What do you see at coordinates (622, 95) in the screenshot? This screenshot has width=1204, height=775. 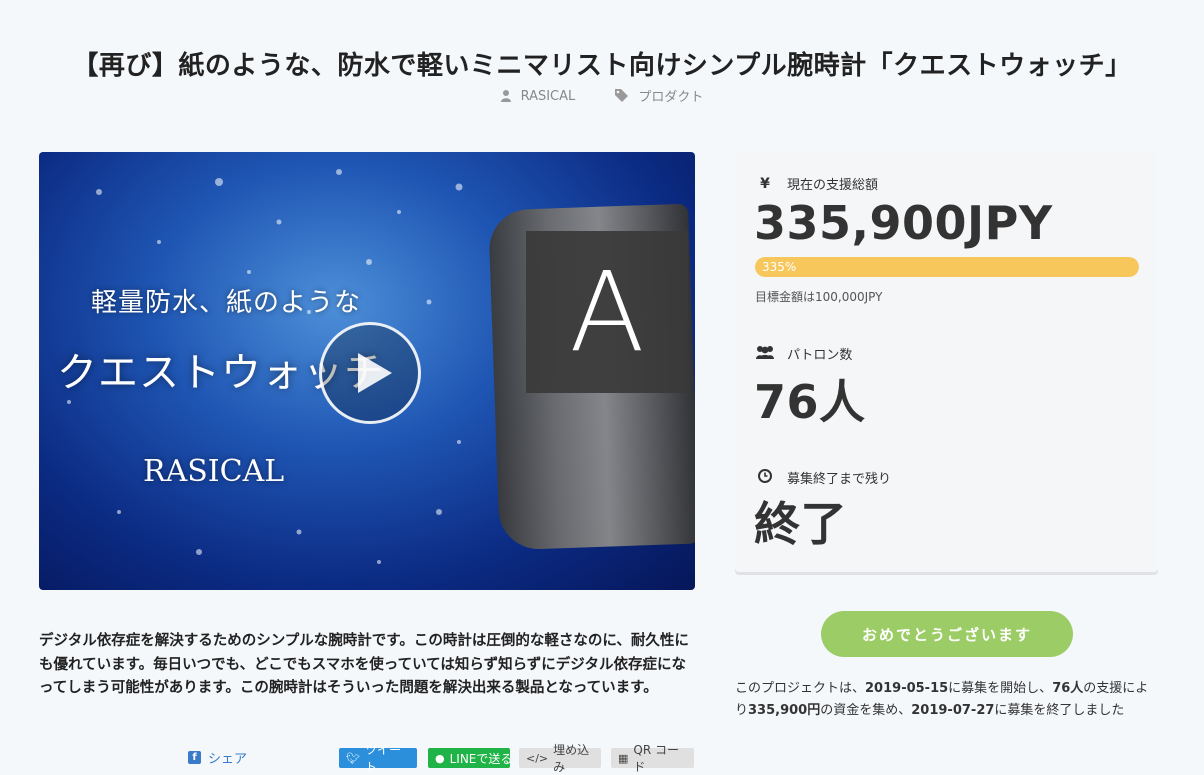 I see `tag-icon` at bounding box center [622, 95].